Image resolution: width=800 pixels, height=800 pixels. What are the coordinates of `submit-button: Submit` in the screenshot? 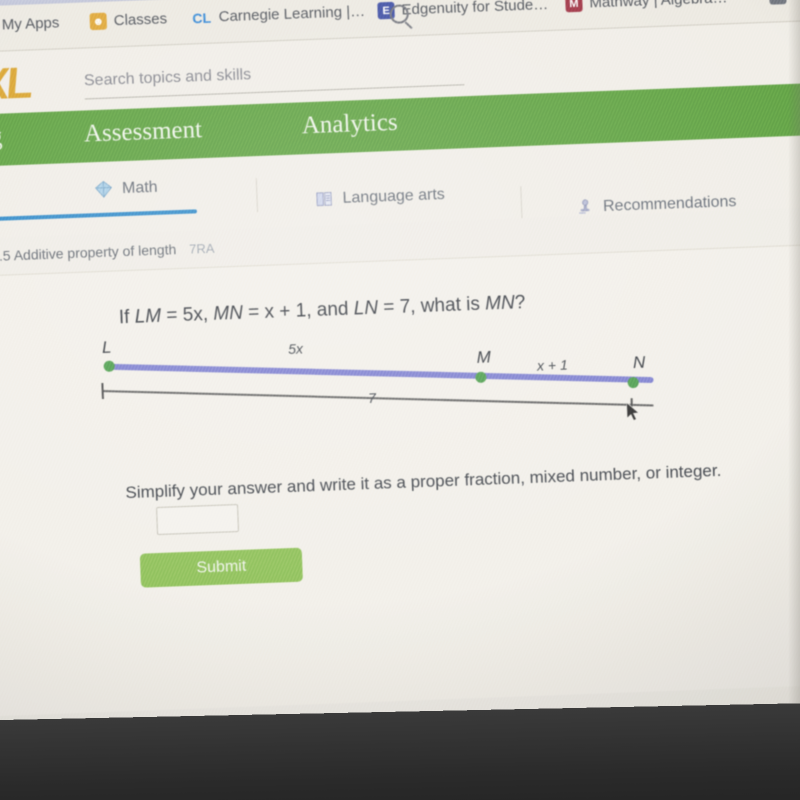 It's located at (221, 567).